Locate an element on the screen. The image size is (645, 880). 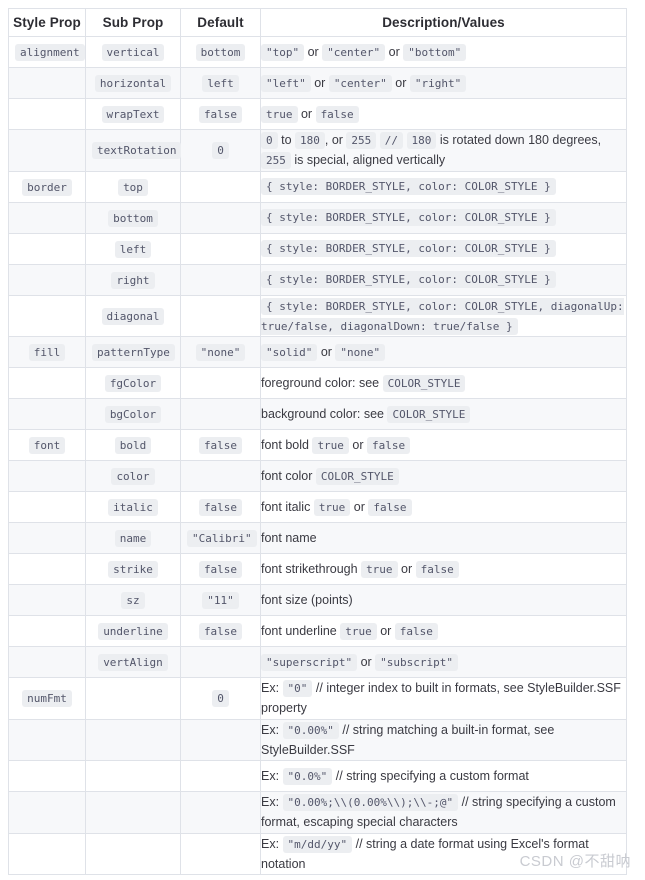
cell-description: background color: see COLOR_STYLE is located at coordinates (443, 414).